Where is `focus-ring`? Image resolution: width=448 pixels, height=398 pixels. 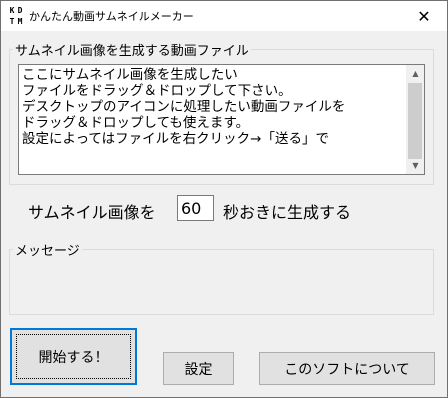 focus-ring is located at coordinates (73, 356).